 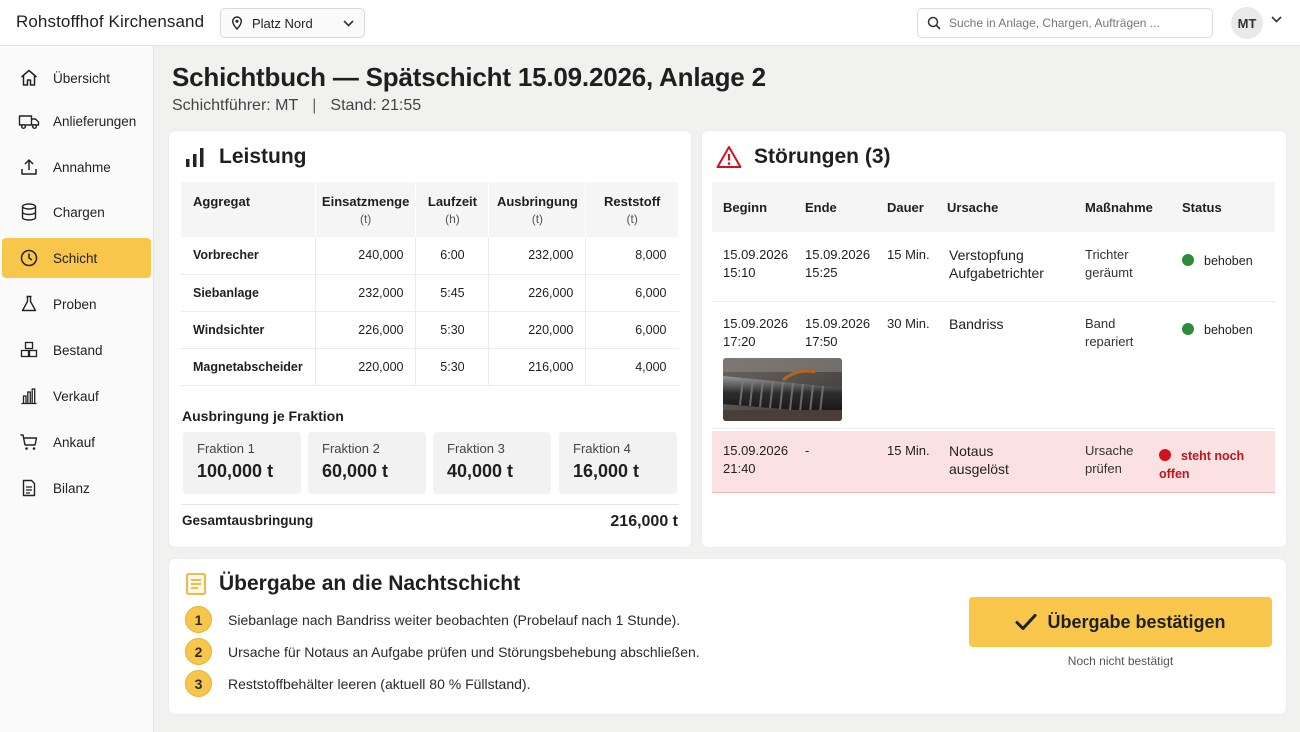 I want to click on upload-icon, so click(x=29, y=167).